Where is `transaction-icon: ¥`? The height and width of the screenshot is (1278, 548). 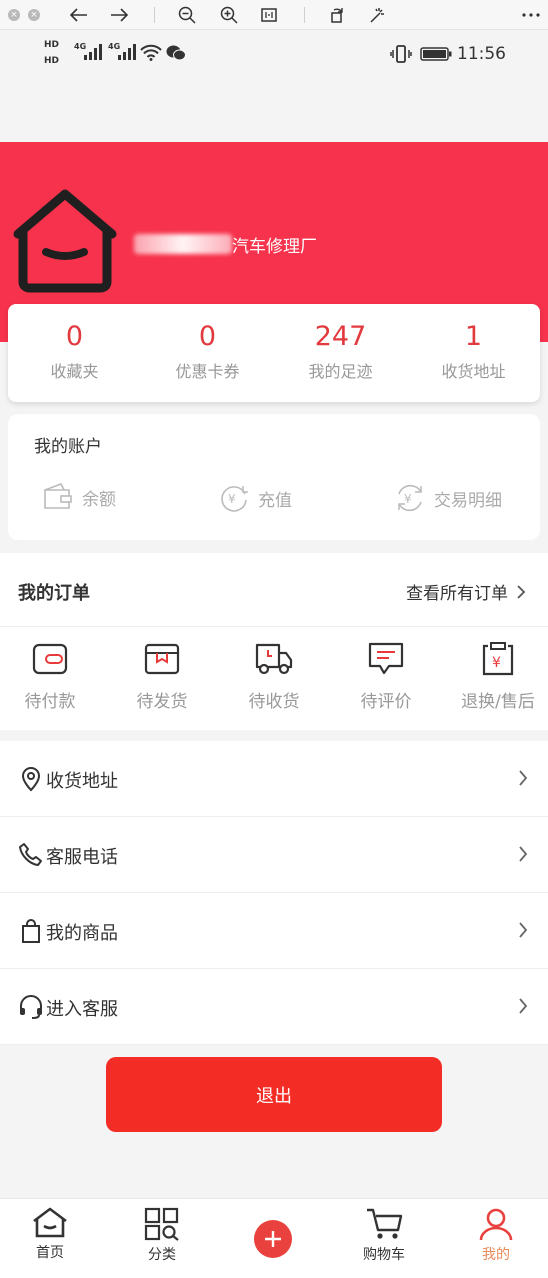
transaction-icon: ¥ is located at coordinates (410, 498).